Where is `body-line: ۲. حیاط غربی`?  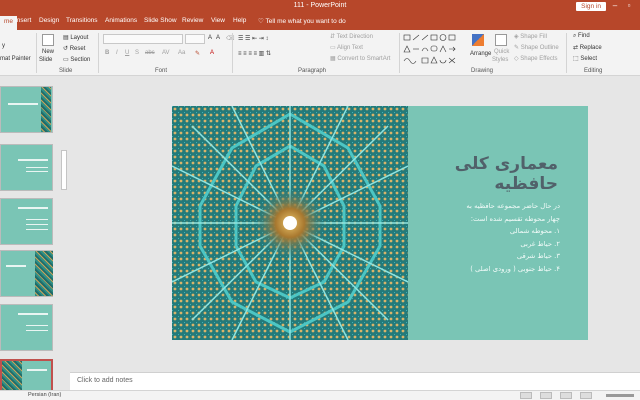
body-line: ۲. حیاط غربی is located at coordinates (540, 243).